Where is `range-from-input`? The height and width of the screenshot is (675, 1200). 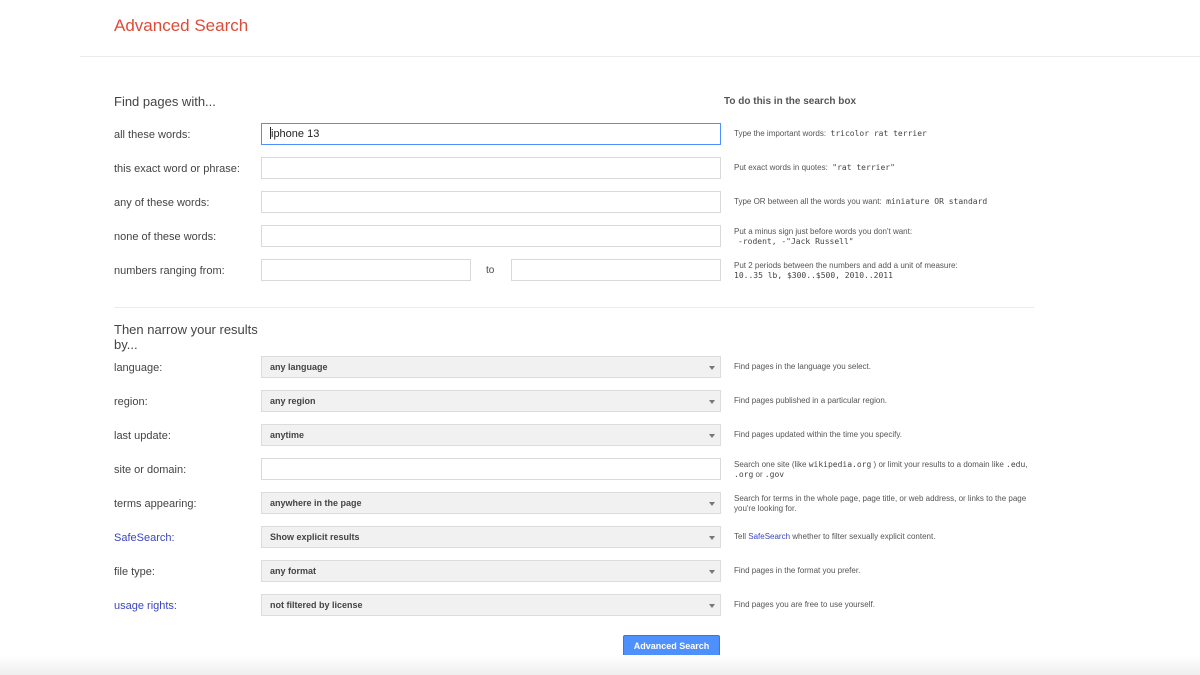 range-from-input is located at coordinates (366, 270).